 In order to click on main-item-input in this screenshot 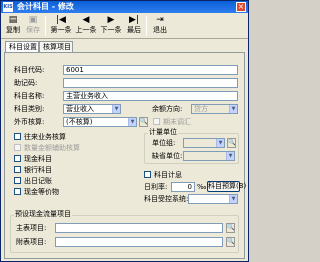, I will do `click(139, 228)`.